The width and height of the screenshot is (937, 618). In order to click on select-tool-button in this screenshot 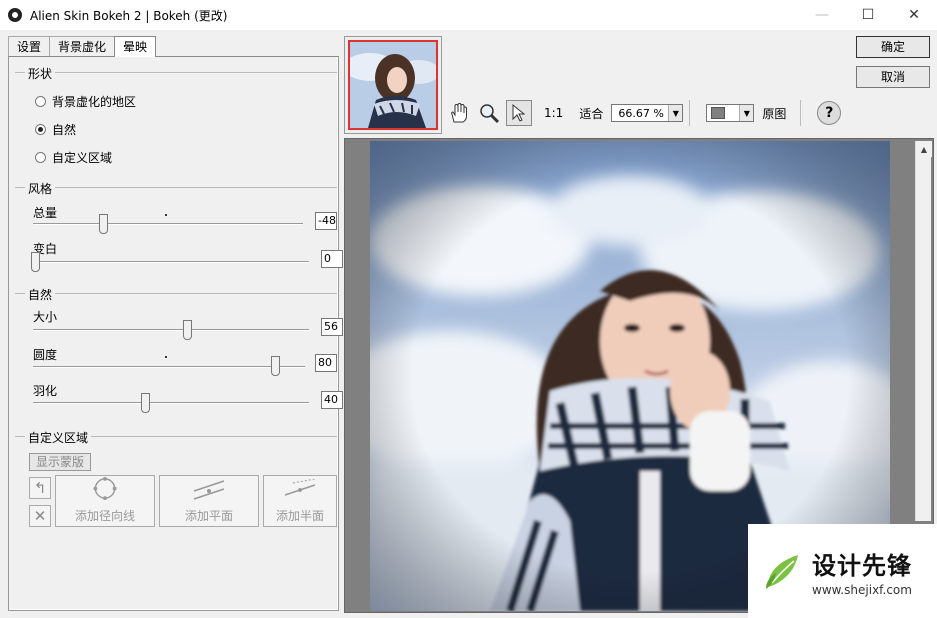, I will do `click(519, 113)`.